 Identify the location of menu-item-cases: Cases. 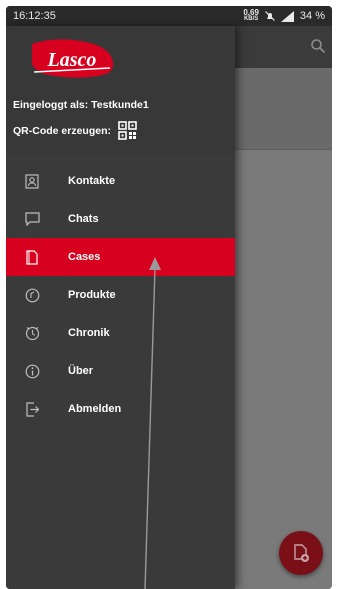
(120, 257).